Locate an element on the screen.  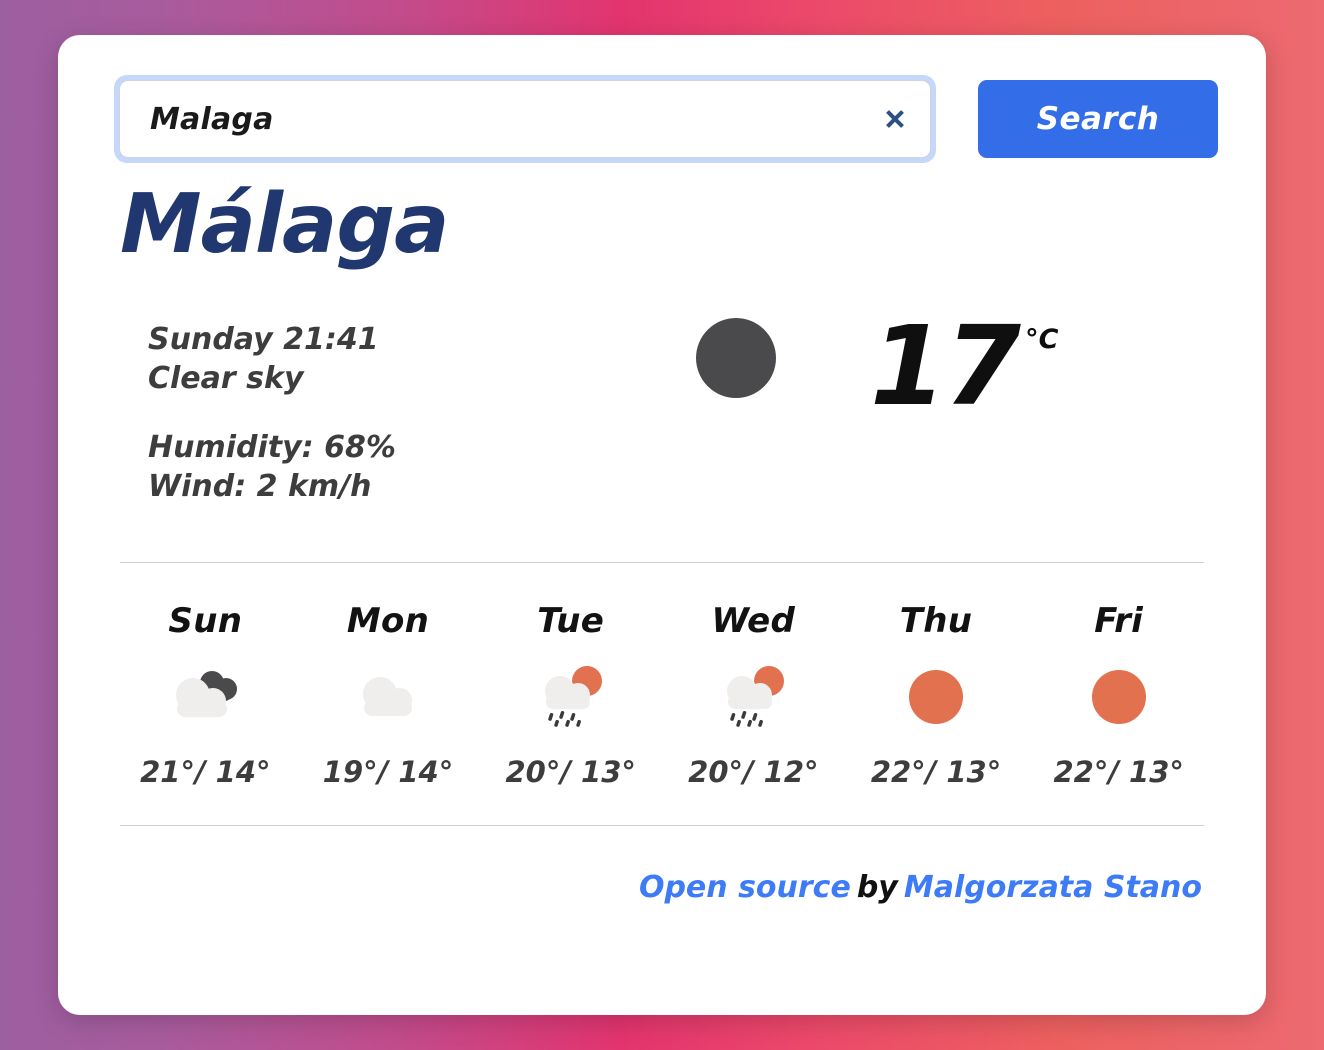
footer-by-text: by is located at coordinates (877, 887).